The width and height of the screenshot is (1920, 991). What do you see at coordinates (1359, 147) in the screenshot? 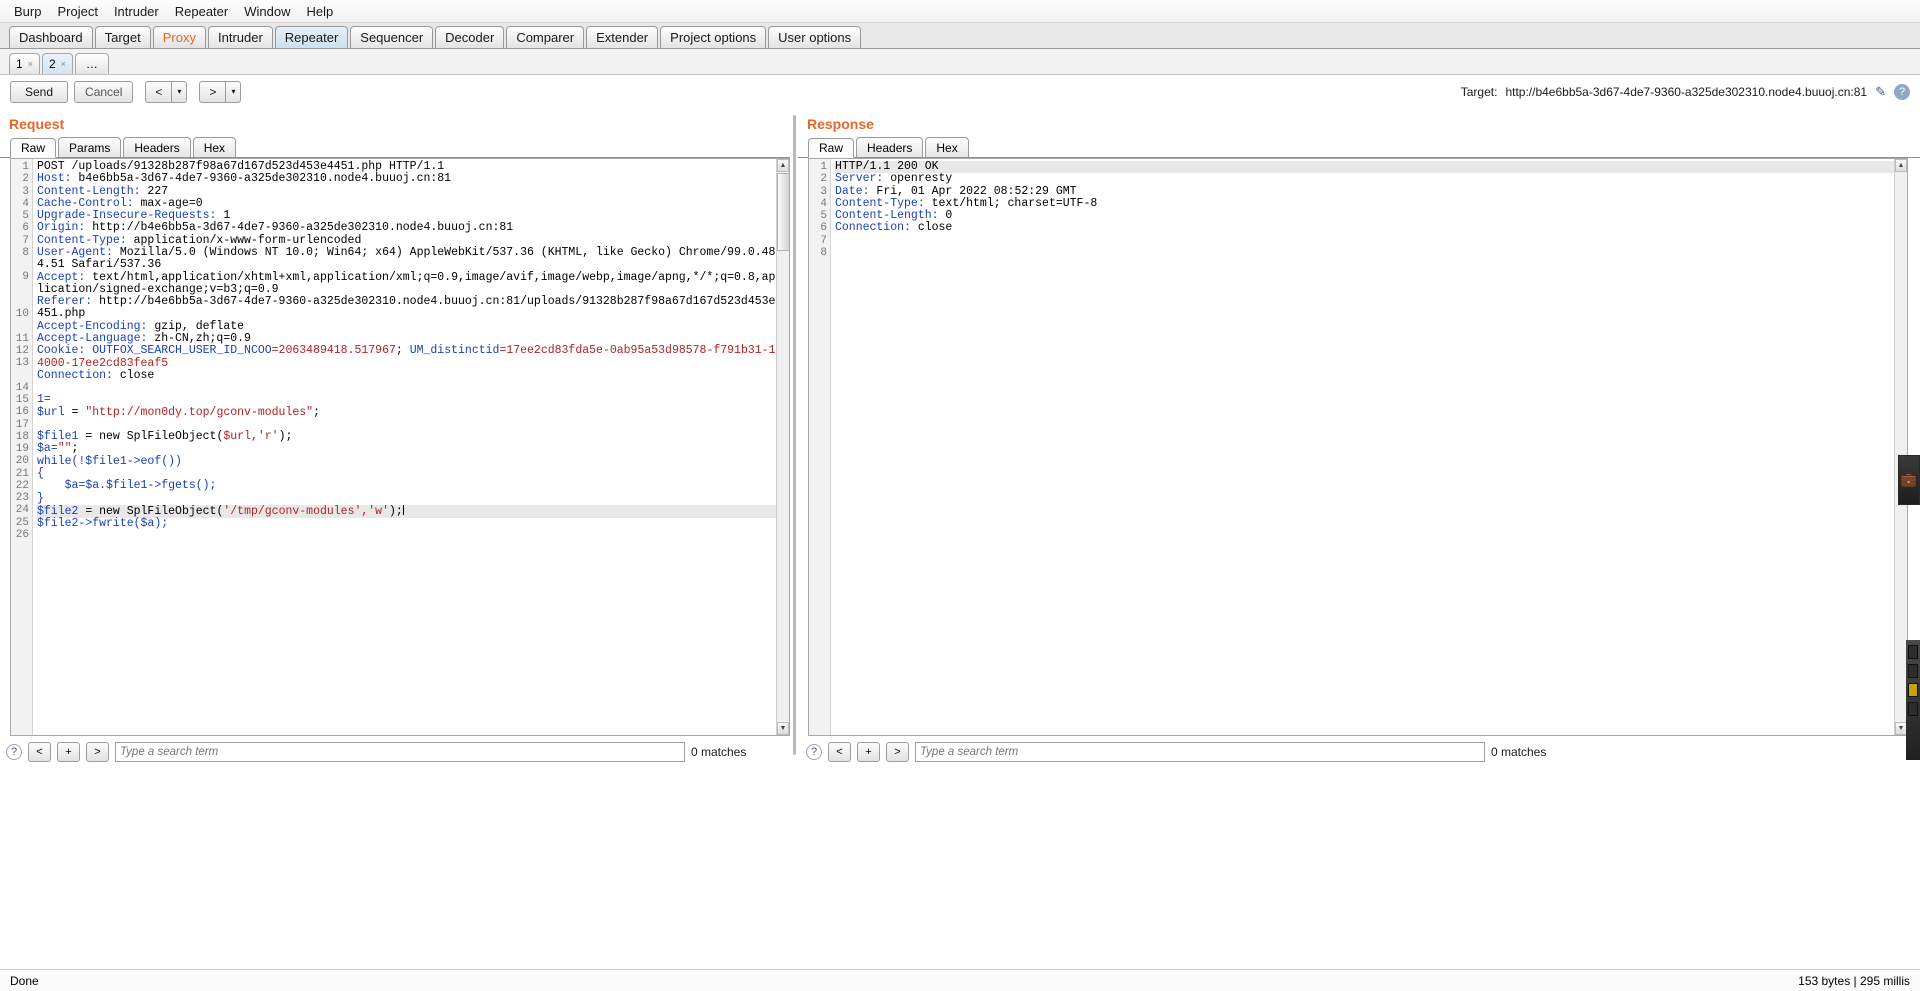
I see `response-tab-bar: Raw Headers Hex` at bounding box center [1359, 147].